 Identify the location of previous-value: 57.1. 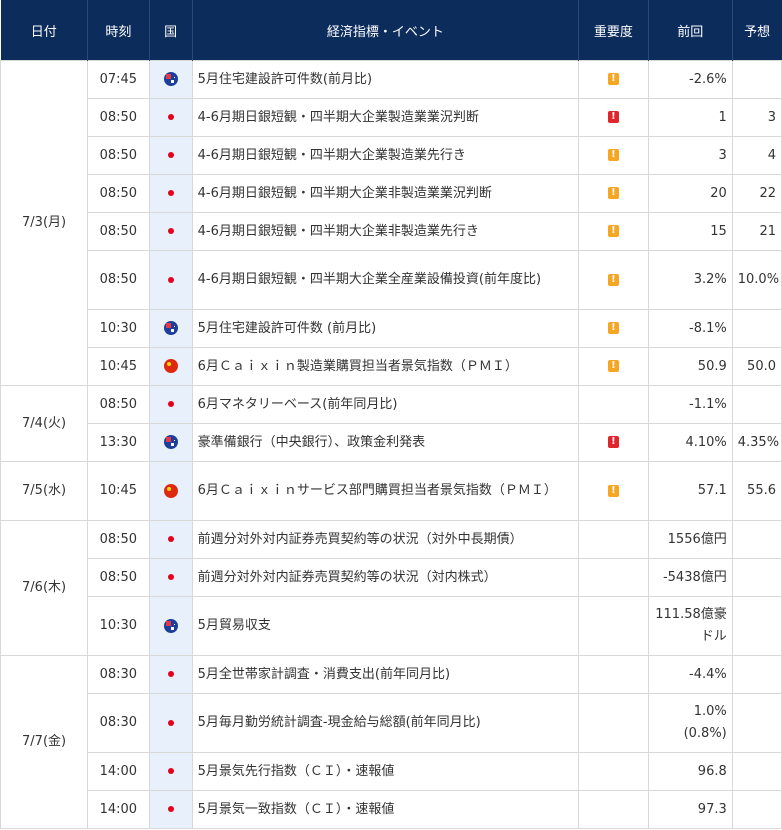
(690, 491).